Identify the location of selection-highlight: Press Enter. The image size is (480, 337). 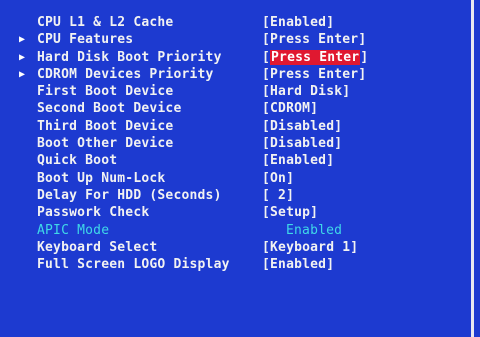
(315, 57).